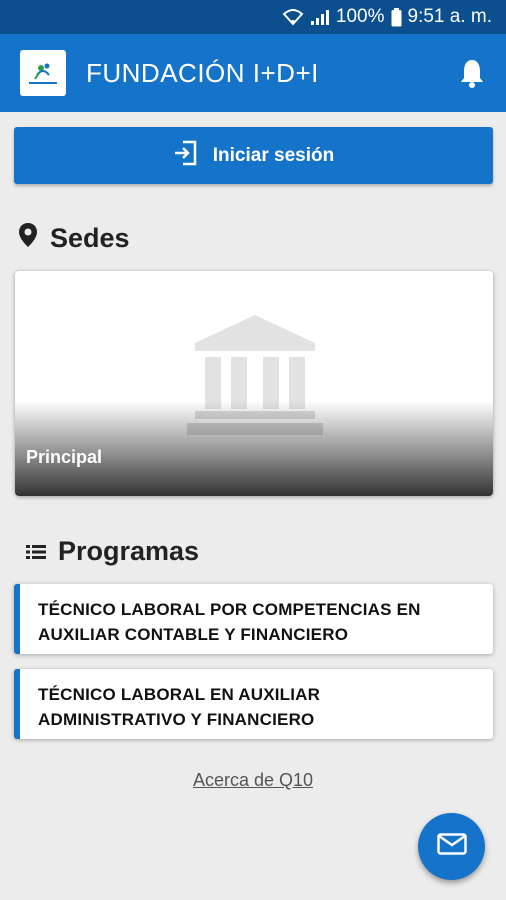  What do you see at coordinates (36, 551) in the screenshot?
I see `list-icon` at bounding box center [36, 551].